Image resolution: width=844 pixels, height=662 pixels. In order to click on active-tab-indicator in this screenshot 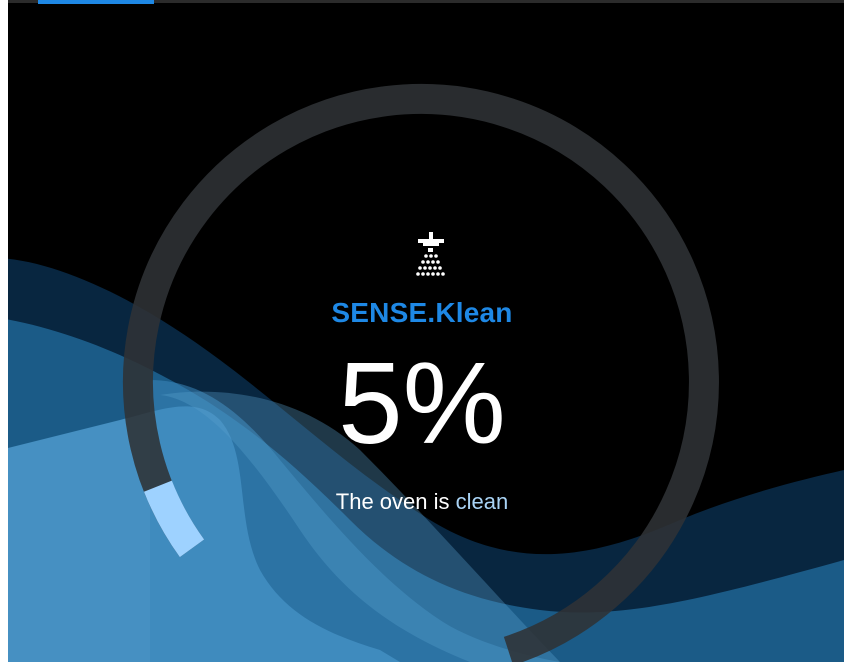, I will do `click(96, 2)`.